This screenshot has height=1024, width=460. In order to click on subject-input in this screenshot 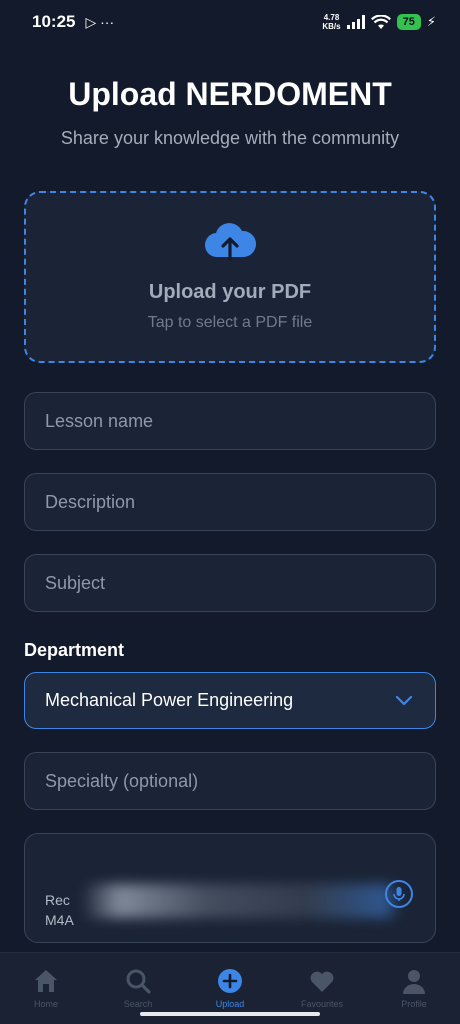, I will do `click(230, 583)`.